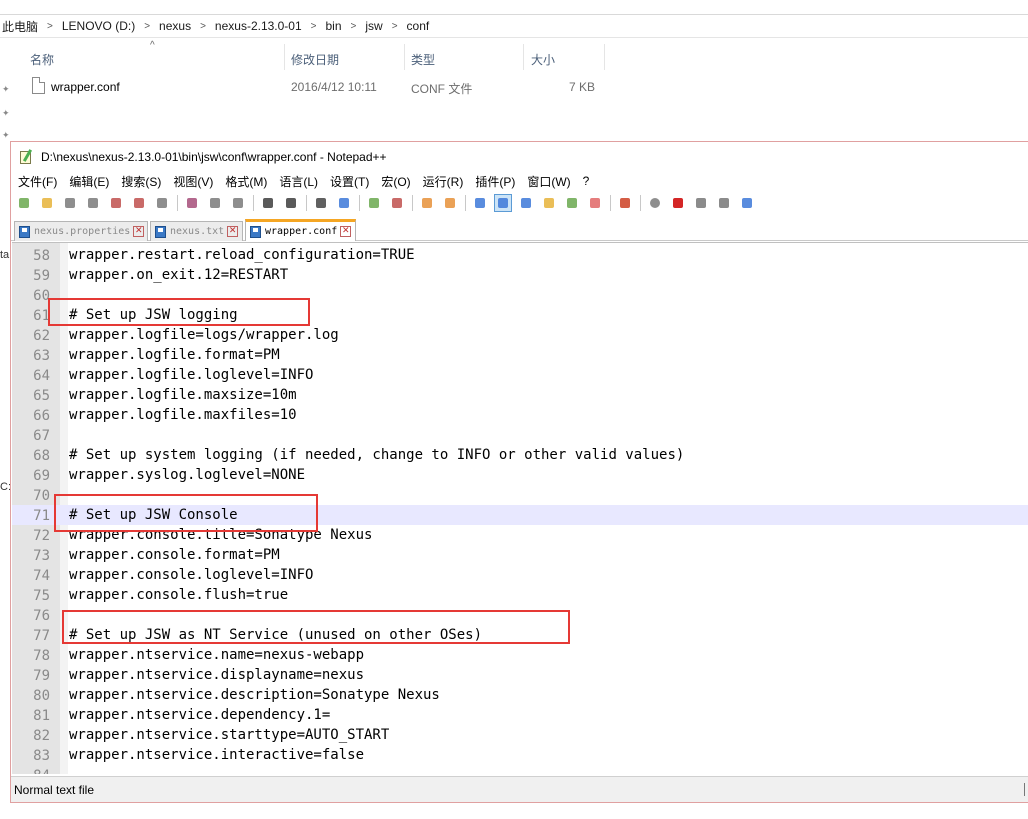 The image size is (1028, 819). Describe the element at coordinates (520, 355) in the screenshot. I see `editor-line: 63 wrapper.logfile.format=PM` at that location.